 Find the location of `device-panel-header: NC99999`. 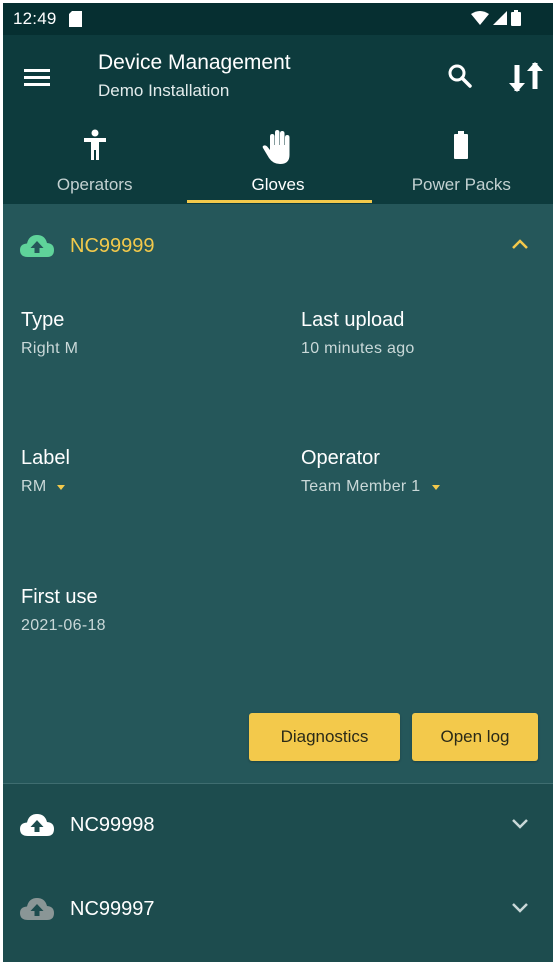

device-panel-header: NC99999 is located at coordinates (278, 247).